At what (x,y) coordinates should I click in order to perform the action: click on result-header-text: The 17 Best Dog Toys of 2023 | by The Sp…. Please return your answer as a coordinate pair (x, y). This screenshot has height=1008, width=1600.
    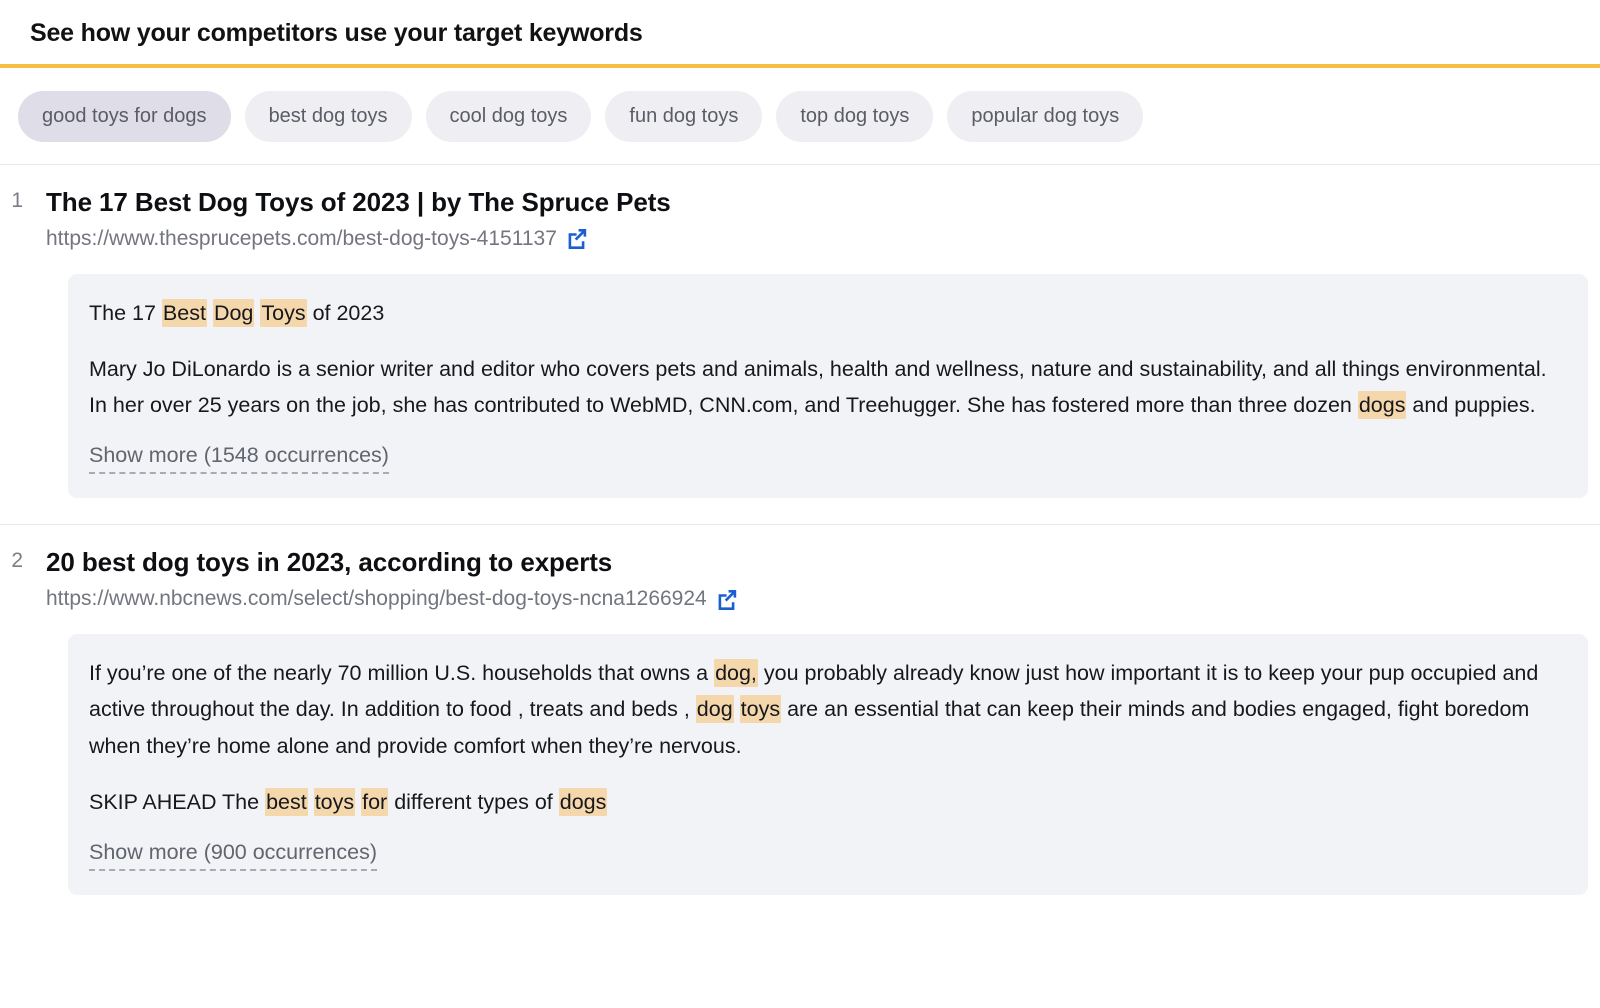
    Looking at the image, I should click on (823, 219).